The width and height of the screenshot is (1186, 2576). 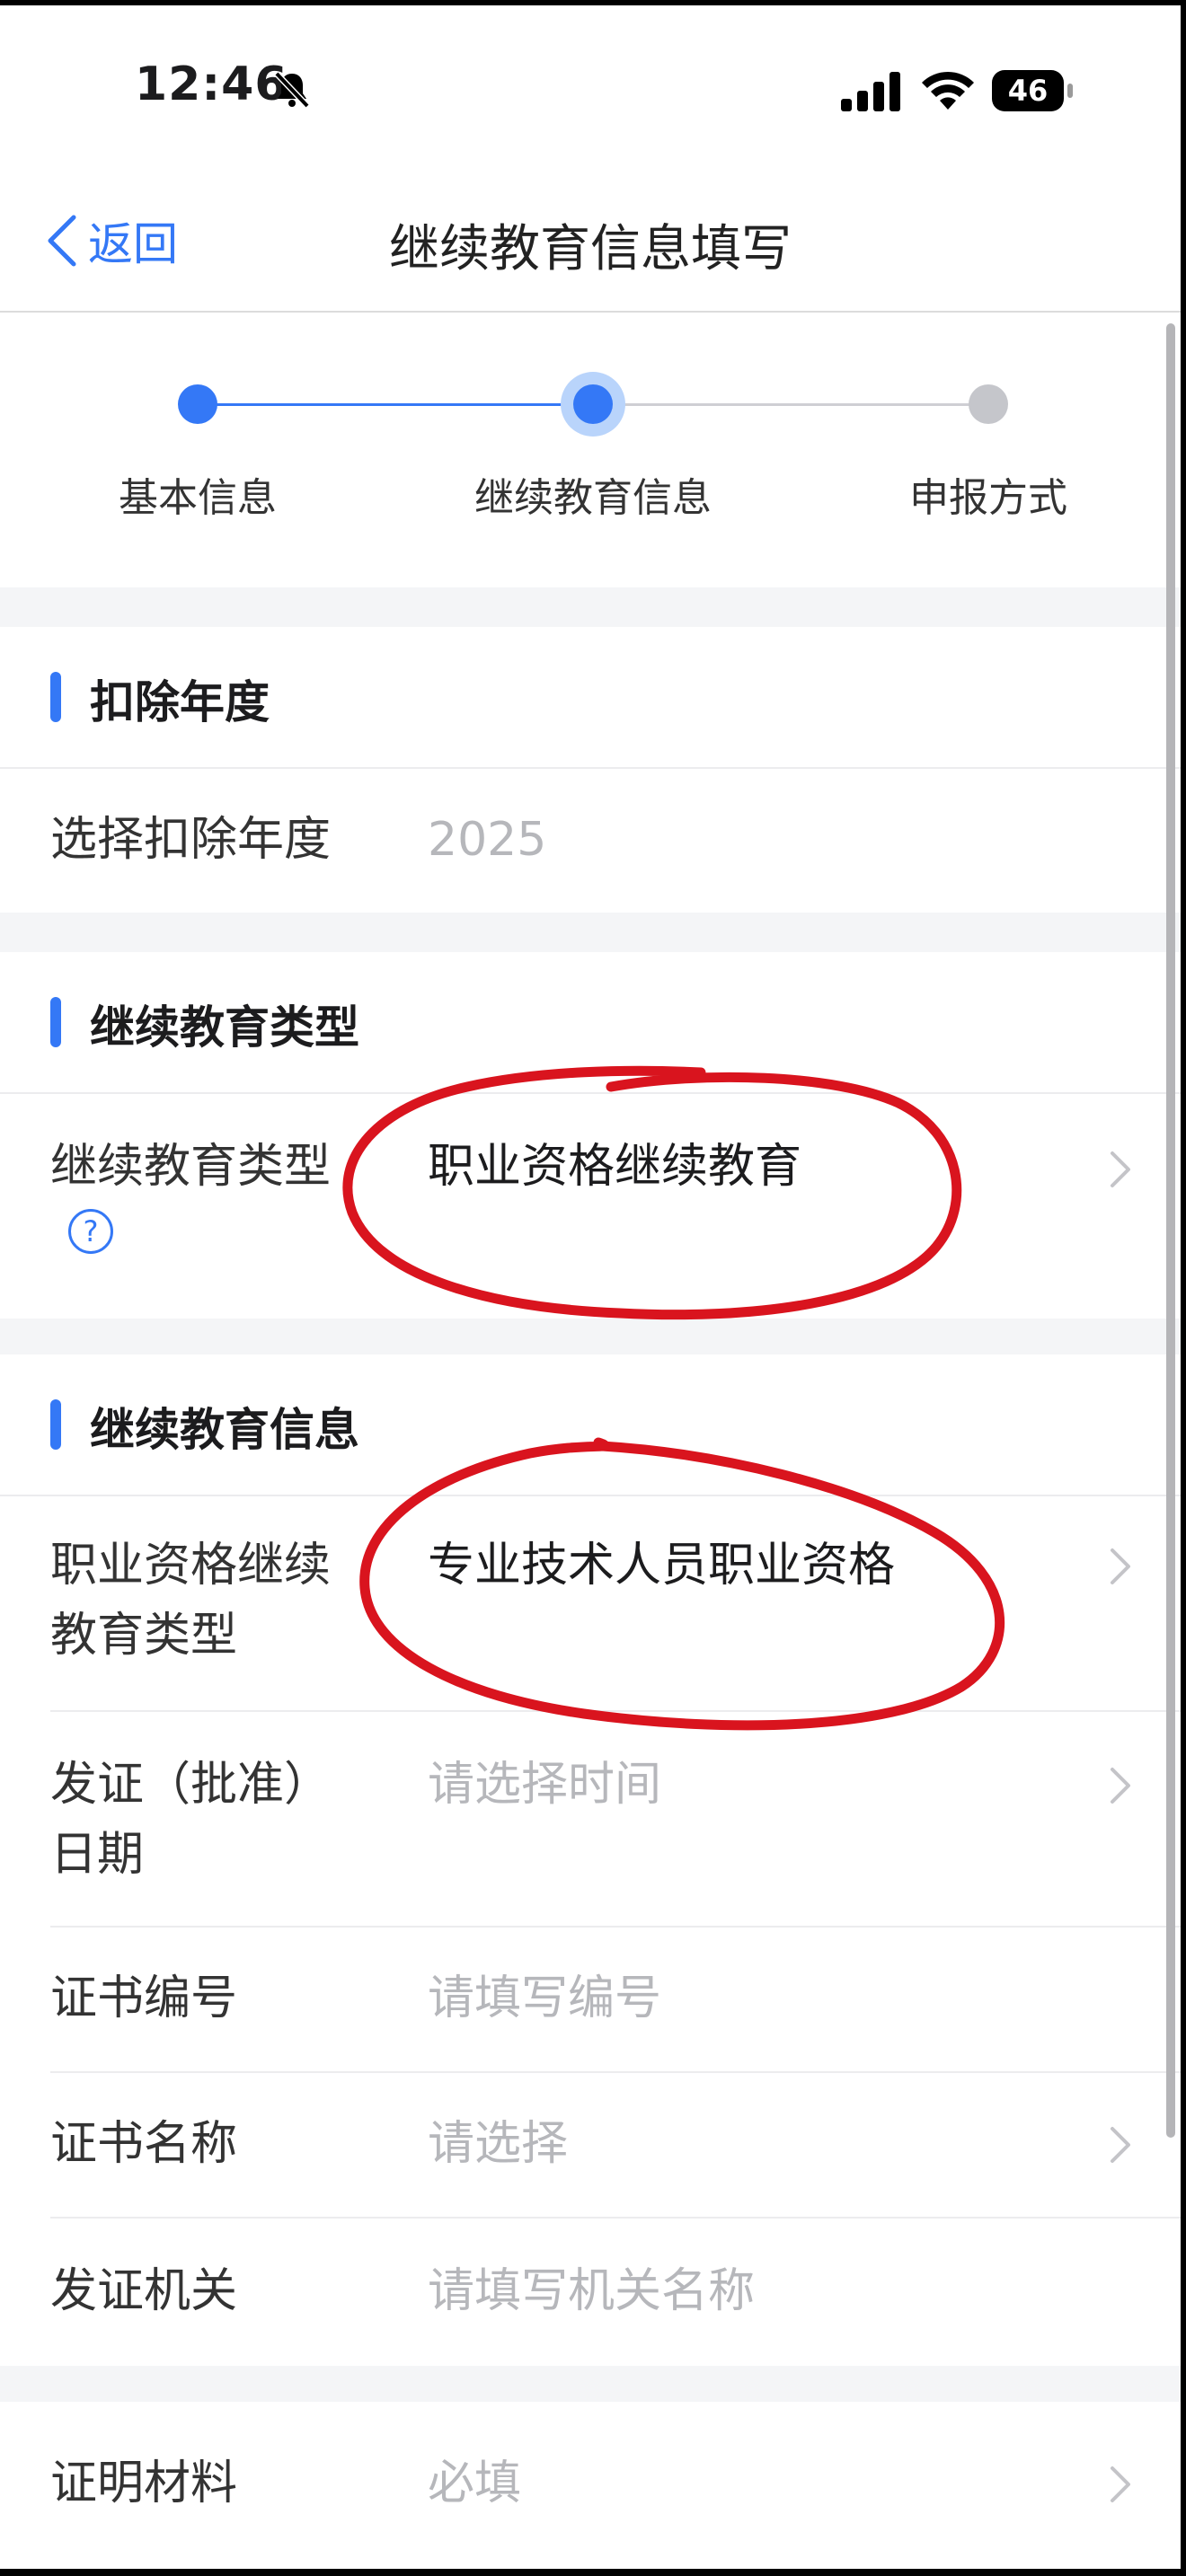 I want to click on row-label: 证书编号, so click(x=144, y=1999).